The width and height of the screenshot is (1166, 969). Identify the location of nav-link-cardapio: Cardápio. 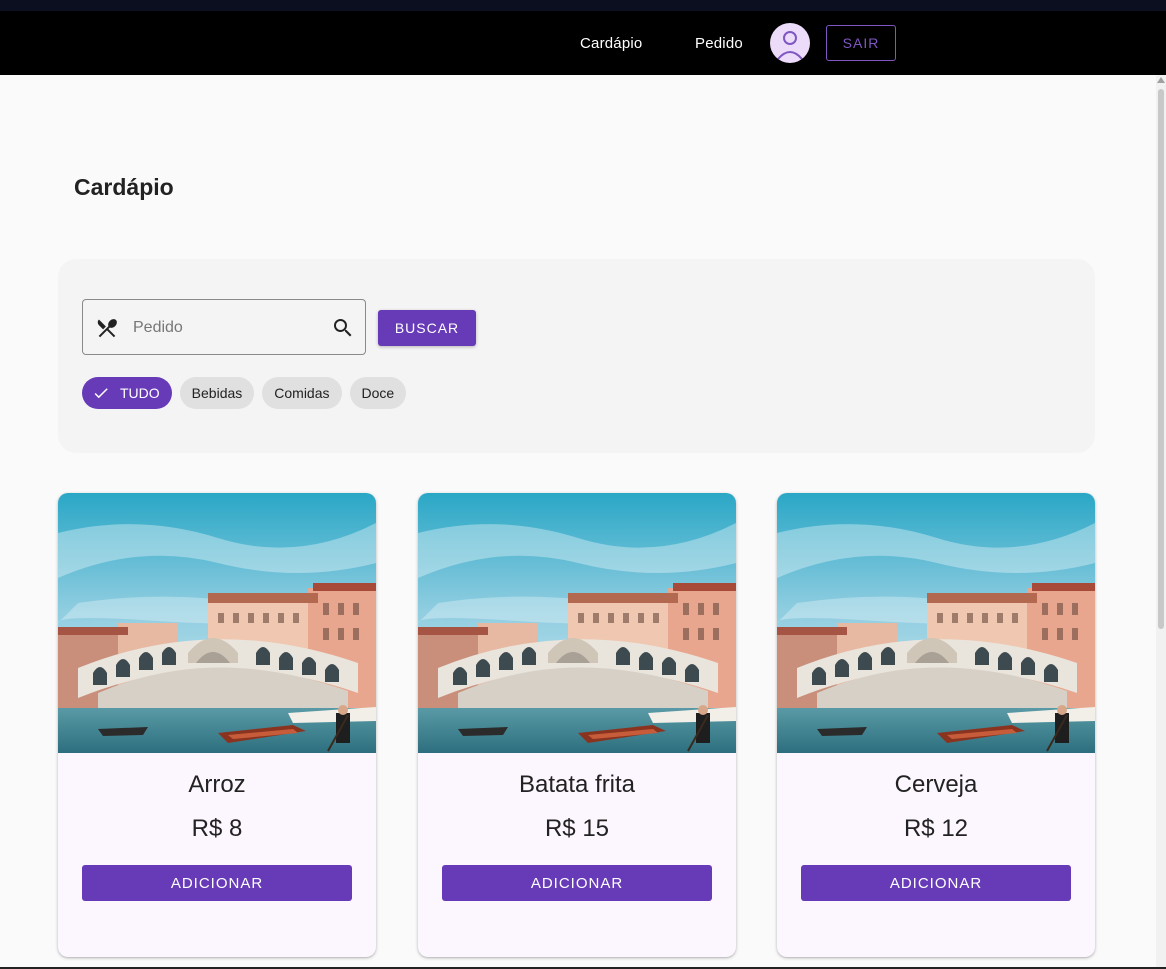
(611, 43).